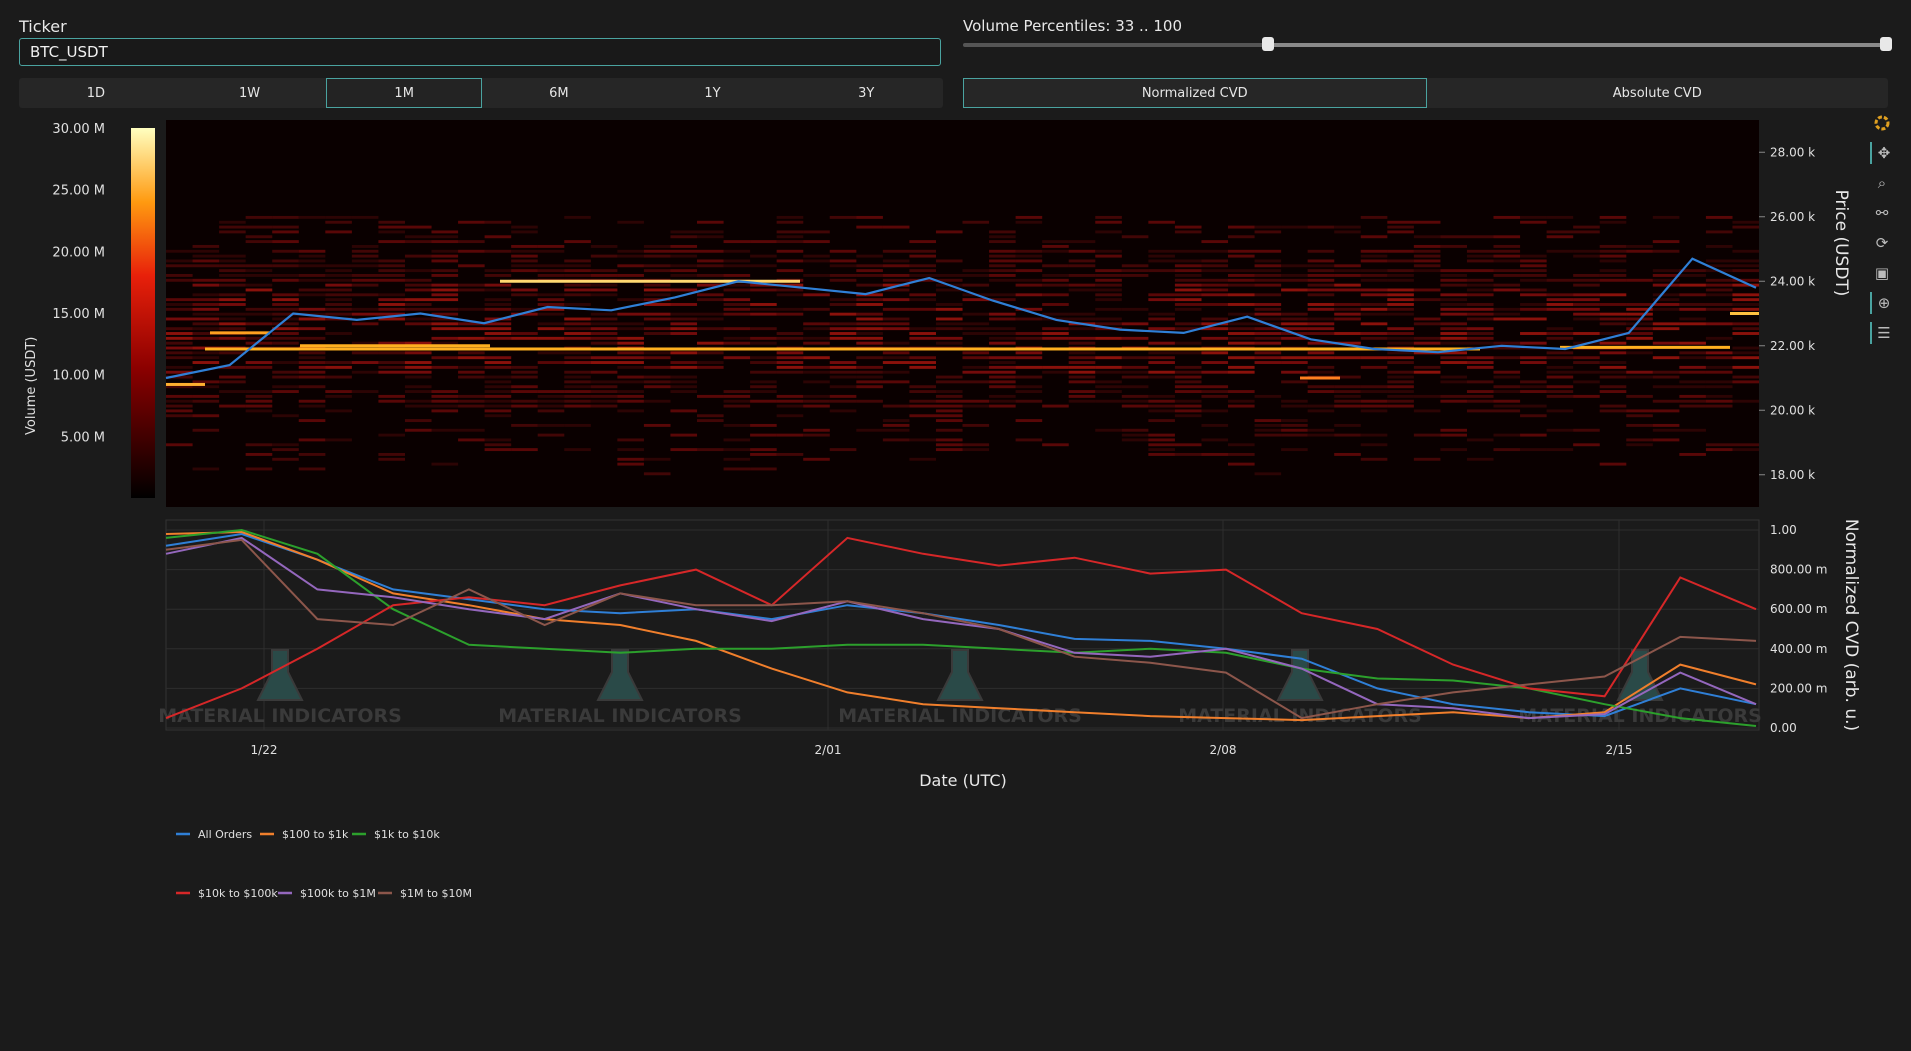  What do you see at coordinates (315, 834) in the screenshot?
I see `legend-item-label: $100 to $1k` at bounding box center [315, 834].